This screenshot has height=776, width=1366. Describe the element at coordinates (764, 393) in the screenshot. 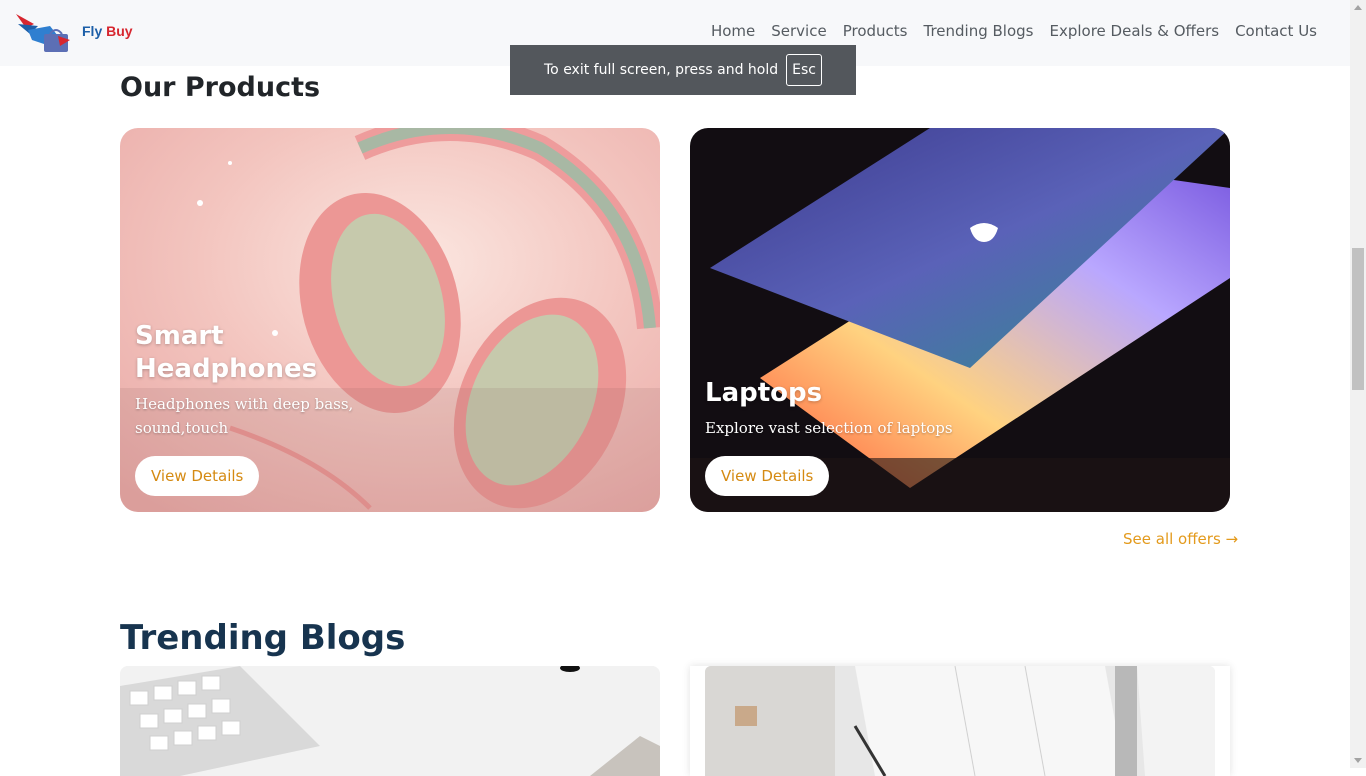

I see `laptops-card-title: Laptops` at that location.